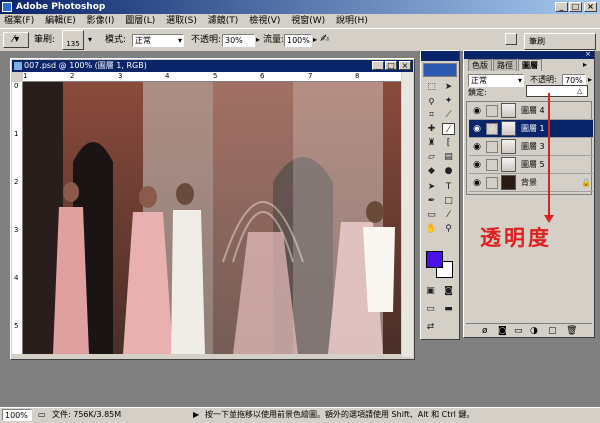  What do you see at coordinates (298, 40) in the screenshot?
I see `flow-field: 100%` at bounding box center [298, 40].